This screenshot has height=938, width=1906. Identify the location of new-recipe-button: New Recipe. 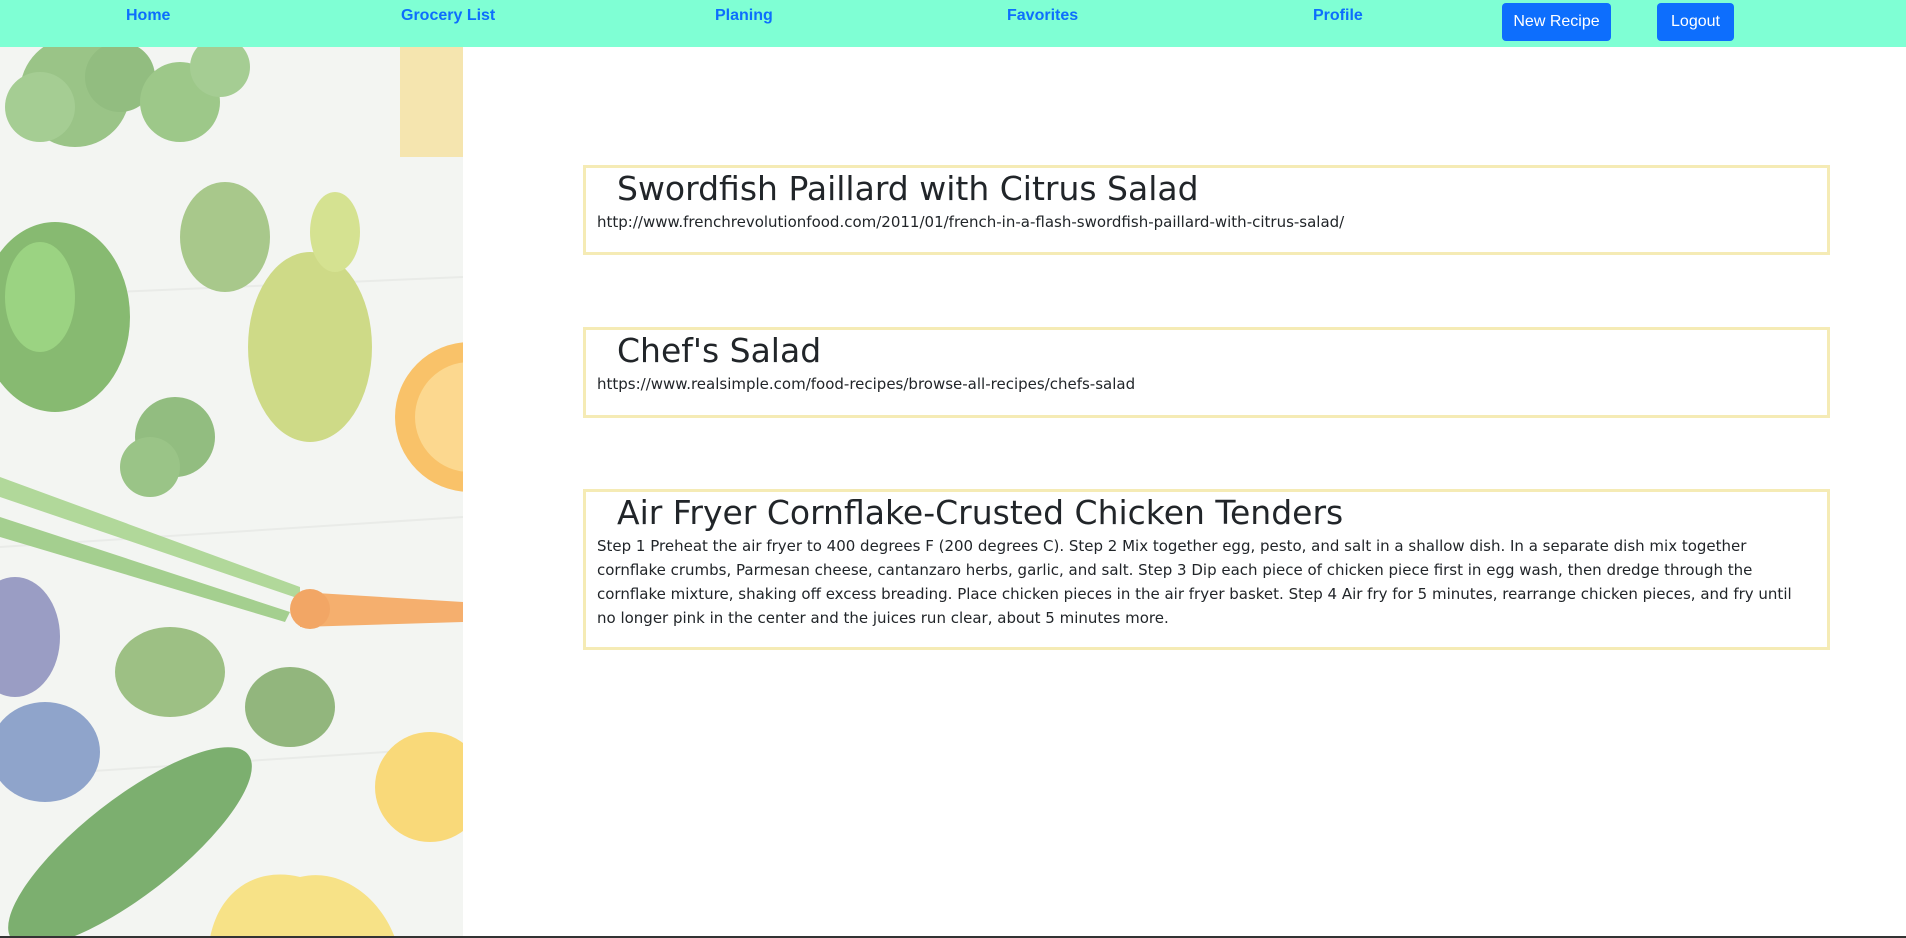
(1556, 22).